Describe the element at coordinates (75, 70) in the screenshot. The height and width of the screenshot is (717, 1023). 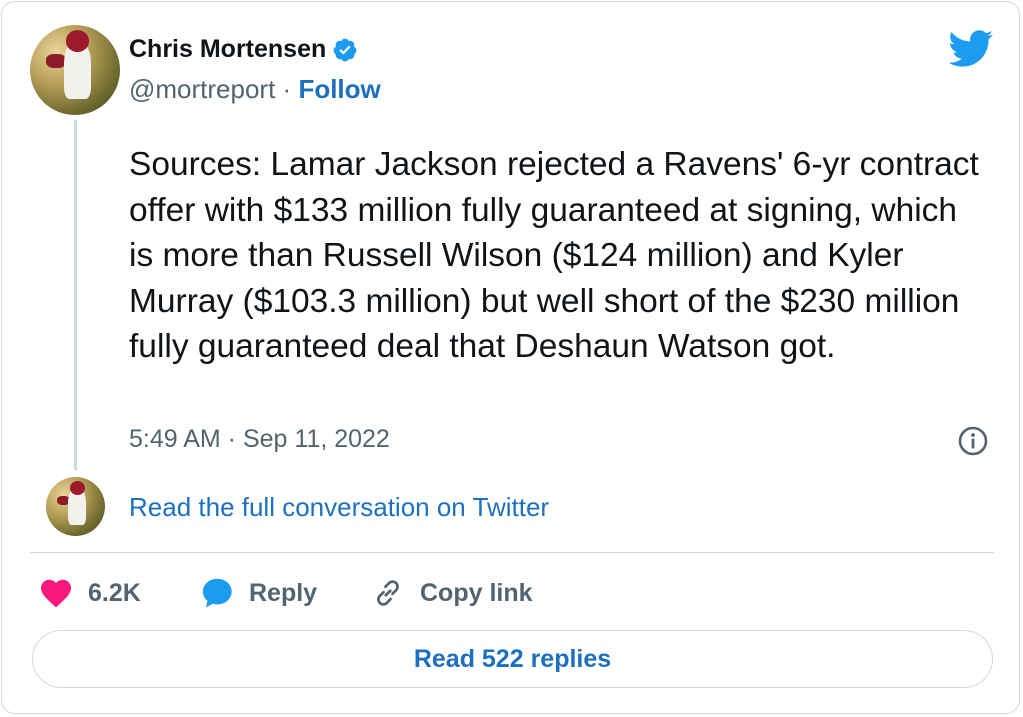
I see `author-avatar` at that location.